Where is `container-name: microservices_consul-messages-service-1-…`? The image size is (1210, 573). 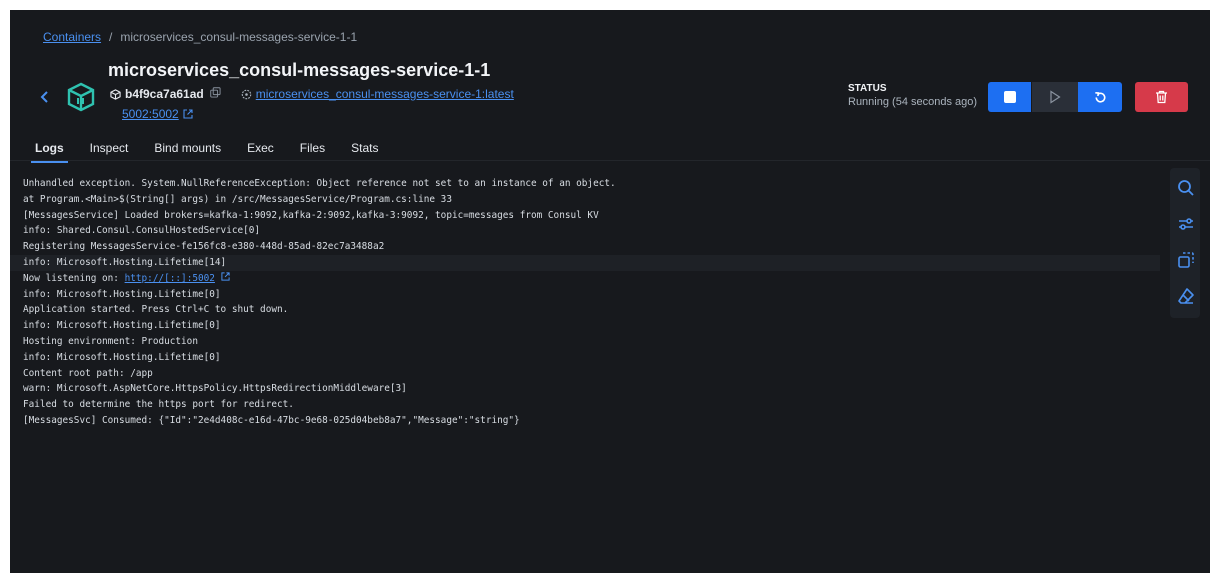 container-name: microservices_consul-messages-service-1-… is located at coordinates (299, 70).